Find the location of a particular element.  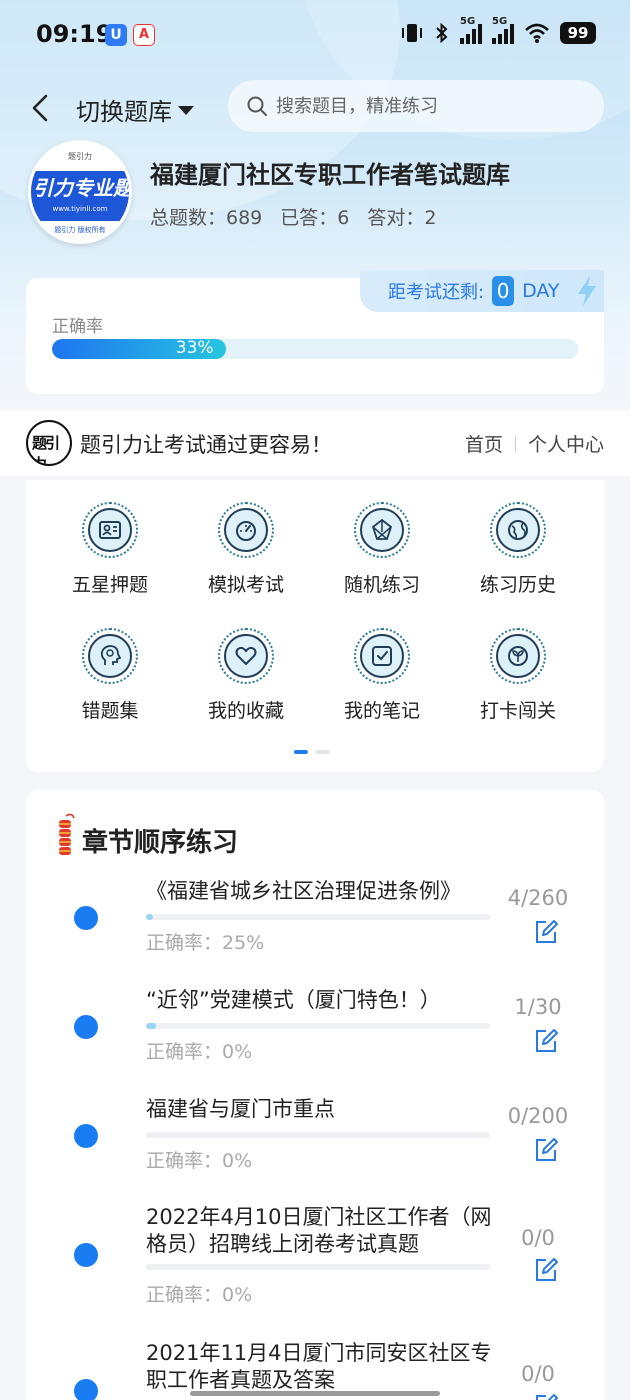

grid-label: 模拟考试 is located at coordinates (245, 585).